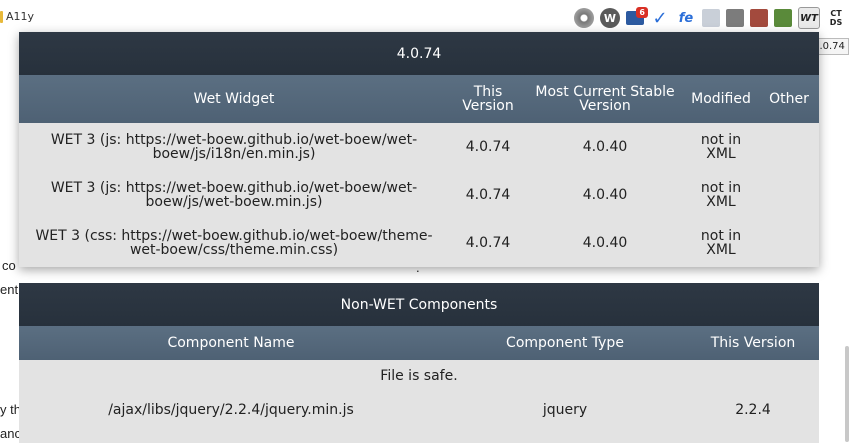 The height and width of the screenshot is (446, 849). I want to click on background-text: co, so click(9, 265).